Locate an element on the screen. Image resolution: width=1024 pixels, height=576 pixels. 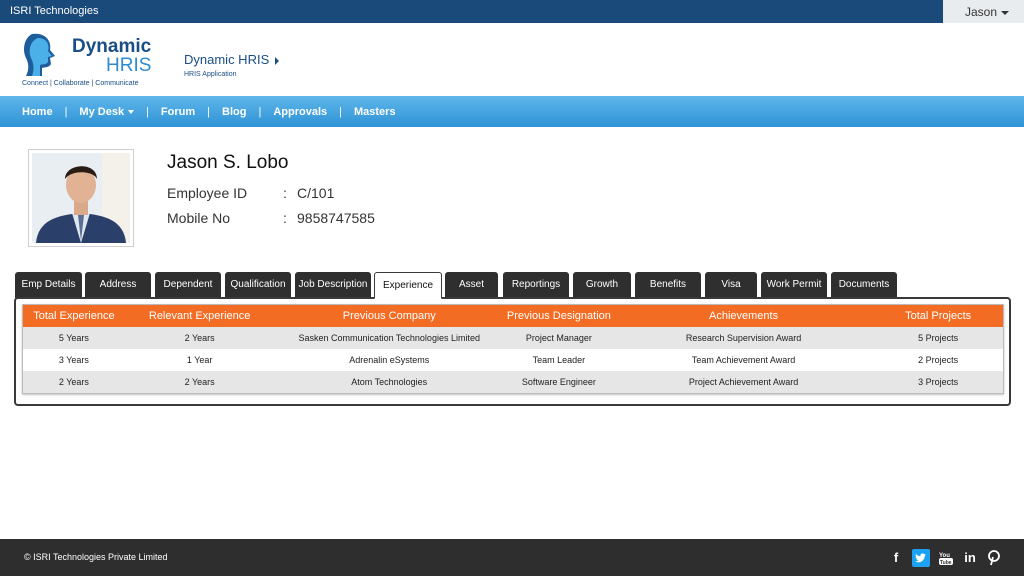
nav-my-desk-label: My Desk is located at coordinates (102, 111).